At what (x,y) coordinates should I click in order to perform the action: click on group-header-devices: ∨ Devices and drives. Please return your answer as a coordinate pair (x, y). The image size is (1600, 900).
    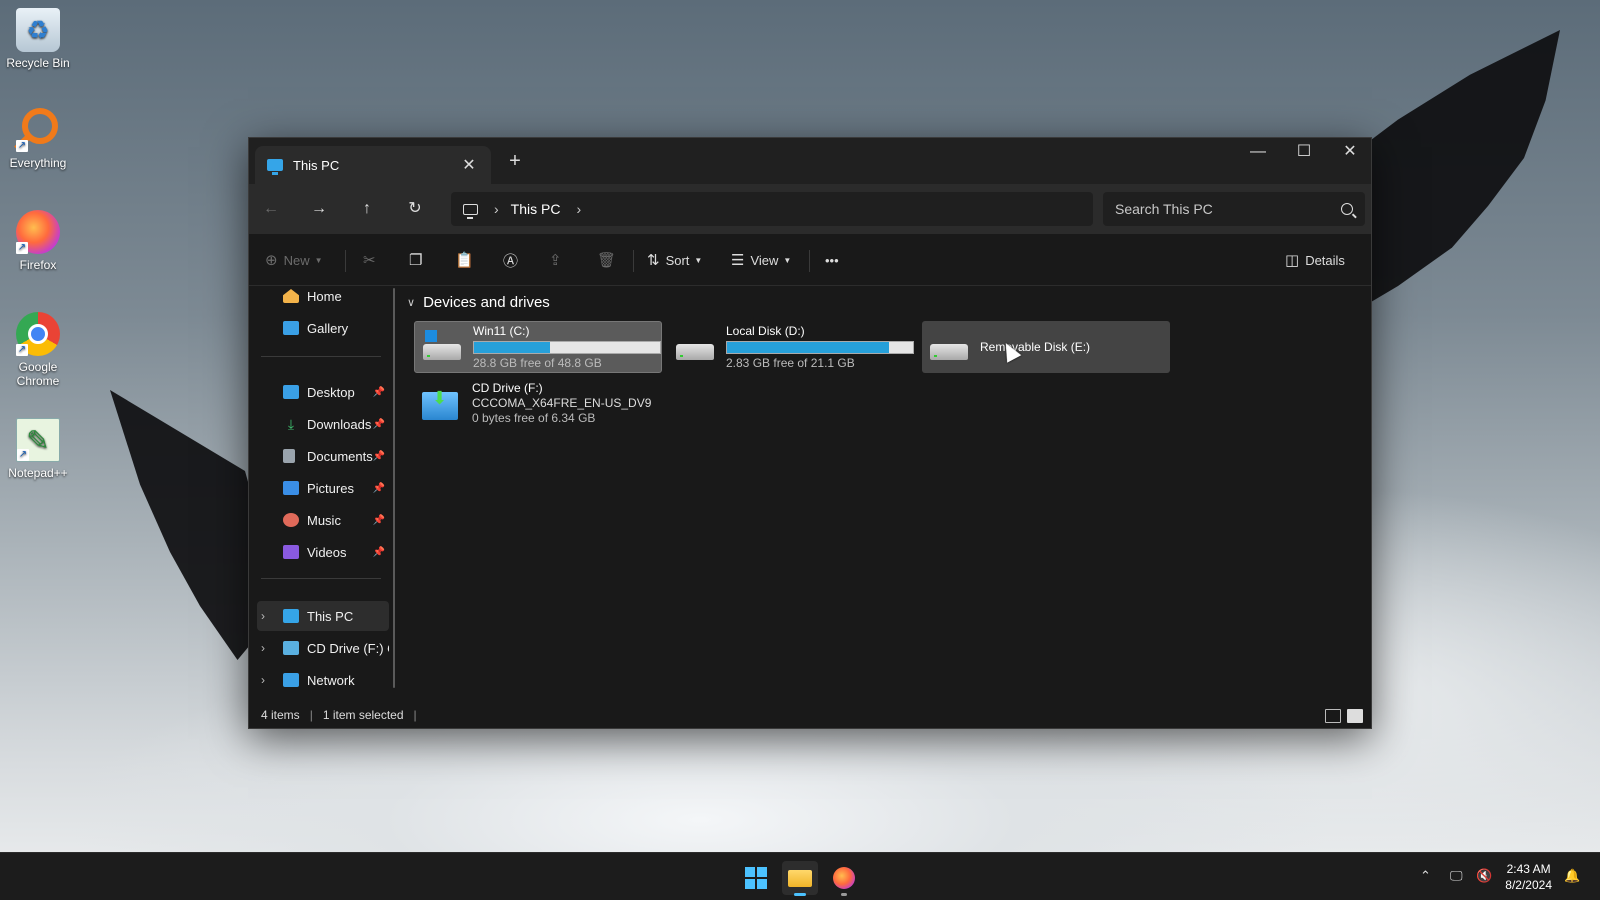
    Looking at the image, I should click on (478, 302).